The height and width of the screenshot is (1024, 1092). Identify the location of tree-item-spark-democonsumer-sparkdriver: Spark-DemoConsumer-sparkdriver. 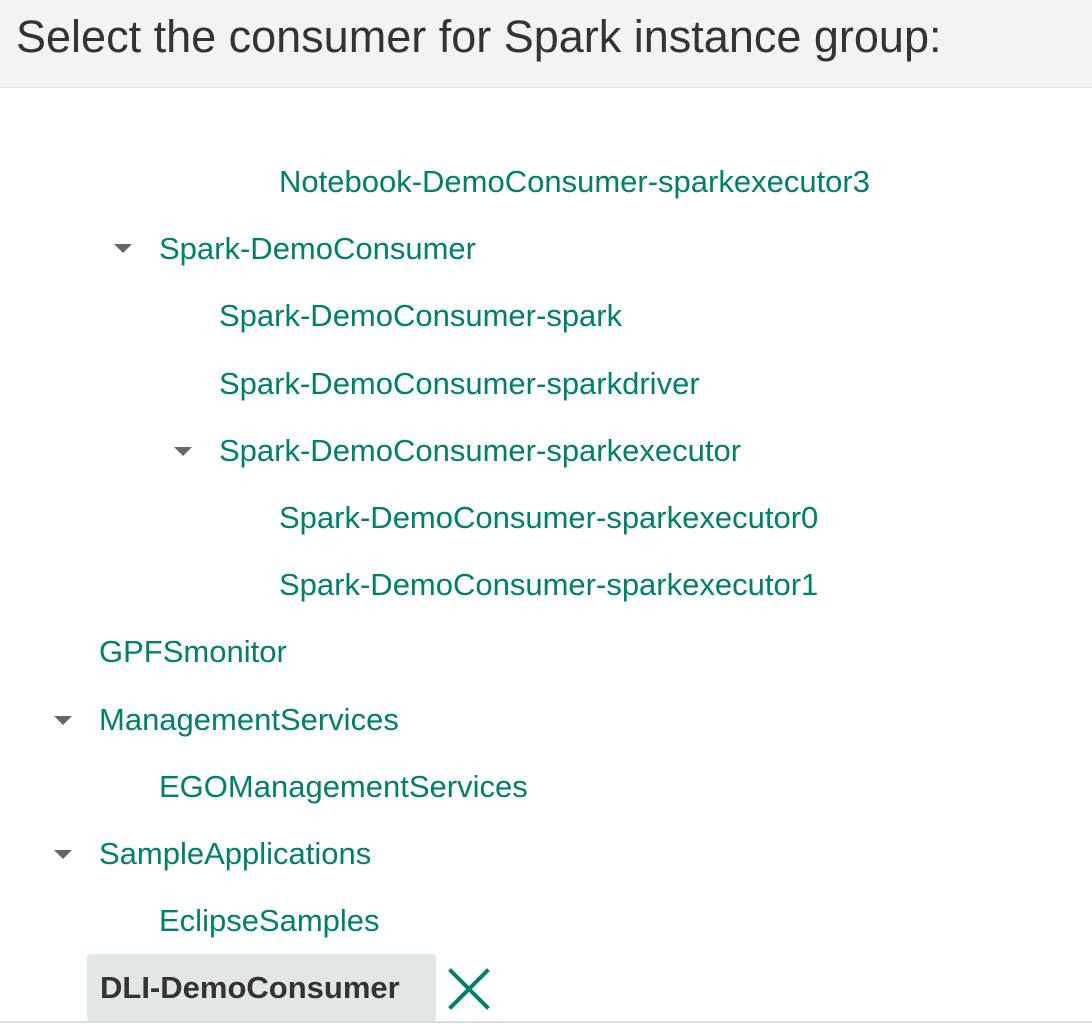
(459, 384).